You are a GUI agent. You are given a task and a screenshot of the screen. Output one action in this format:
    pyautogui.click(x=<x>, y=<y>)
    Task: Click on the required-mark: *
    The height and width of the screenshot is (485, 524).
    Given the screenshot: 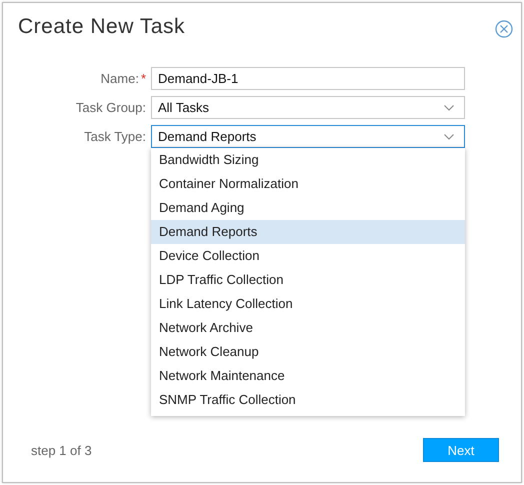 What is the action you would take?
    pyautogui.click(x=143, y=78)
    